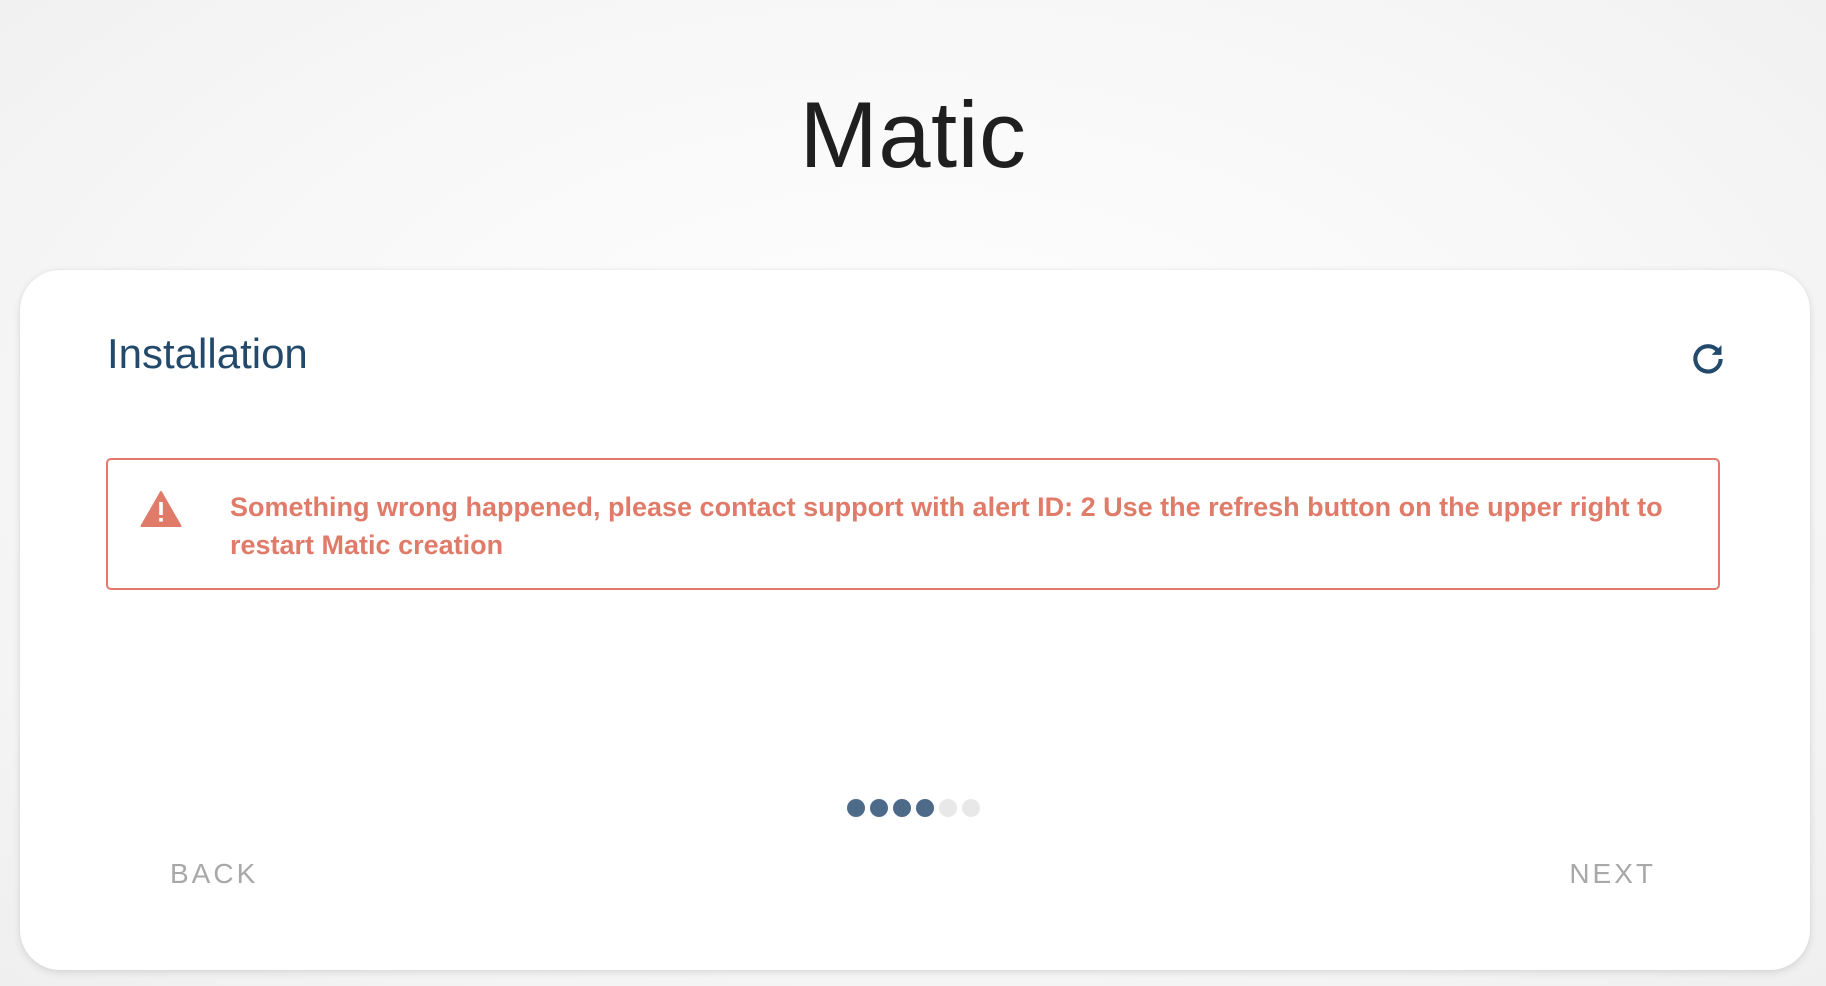 The width and height of the screenshot is (1826, 986). I want to click on warning-triangle-icon, so click(161, 509).